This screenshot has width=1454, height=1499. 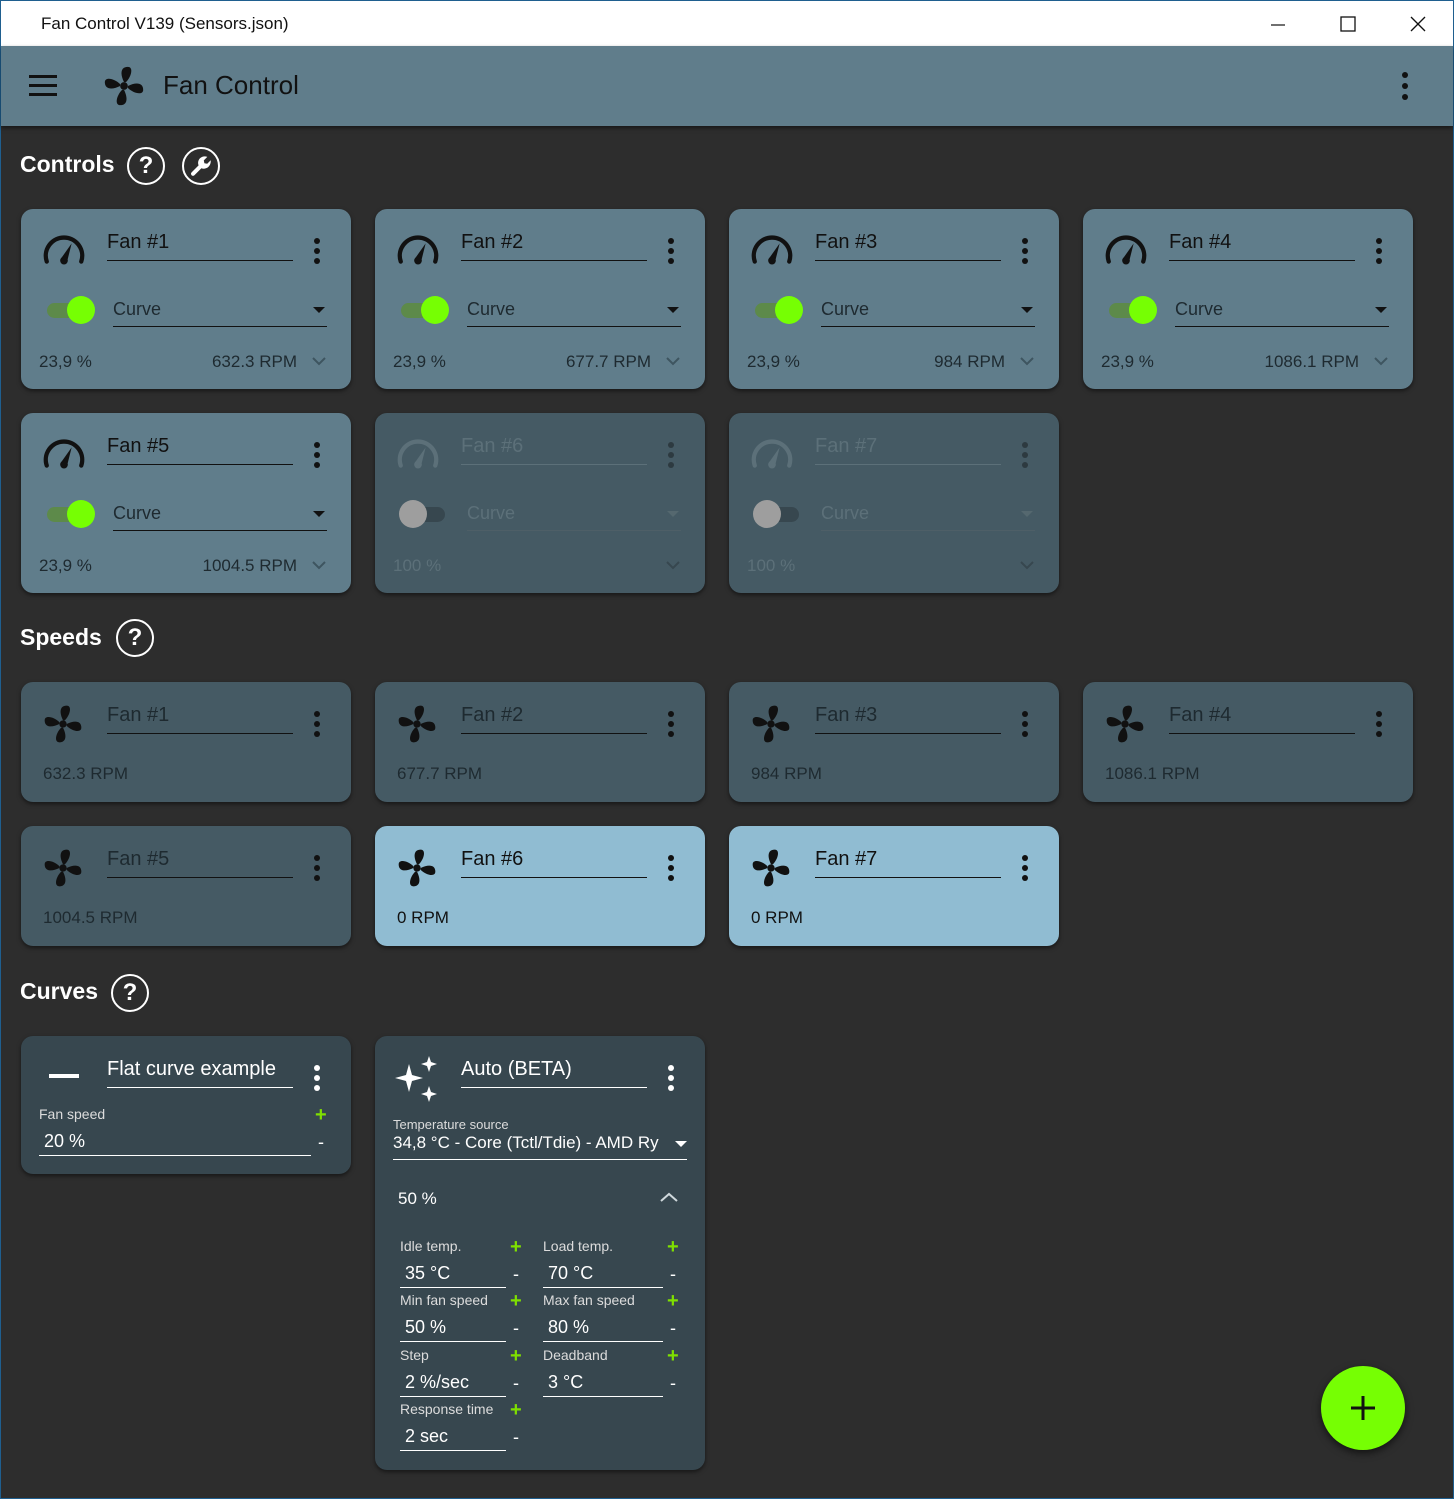 I want to click on decrement-button: -, so click(x=321, y=1142).